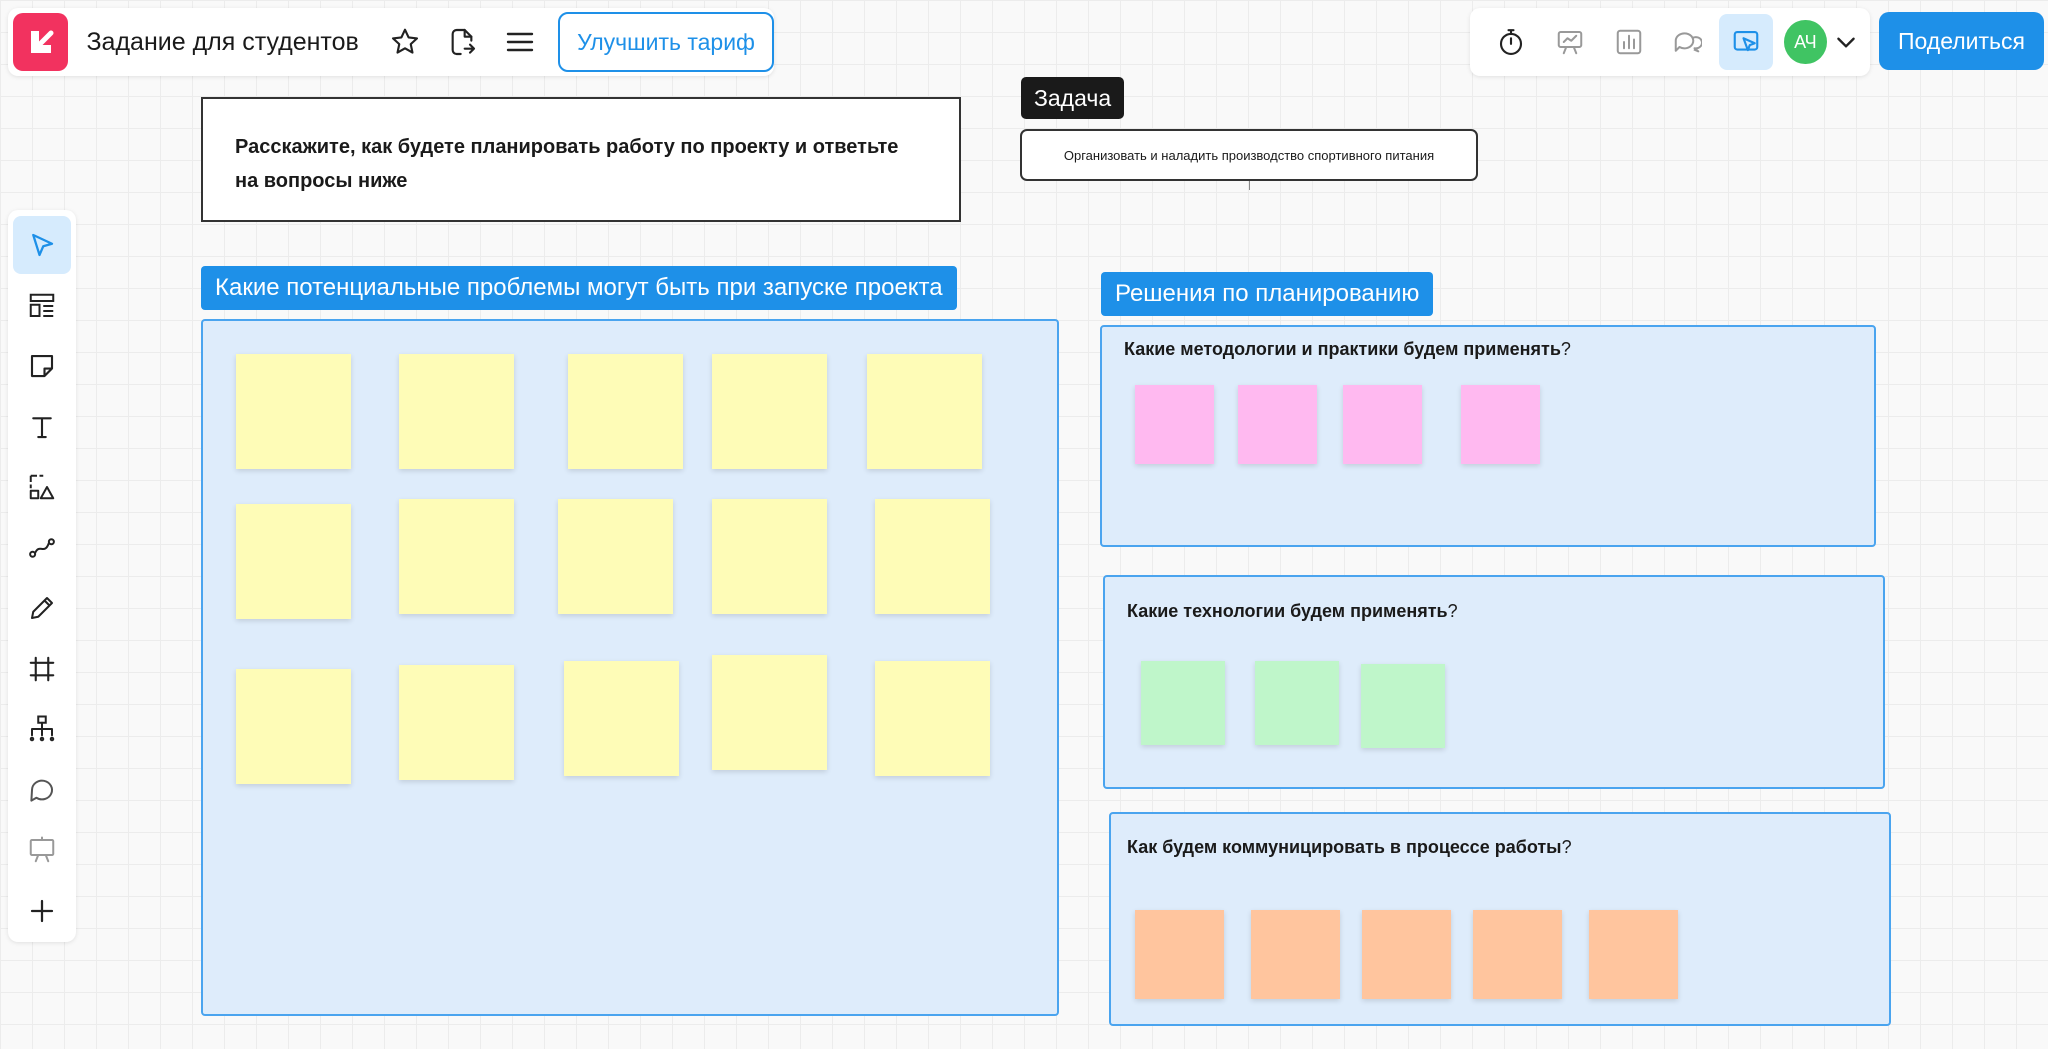 This screenshot has height=1049, width=2048. Describe the element at coordinates (42, 245) in the screenshot. I see `select-tool-icon` at that location.